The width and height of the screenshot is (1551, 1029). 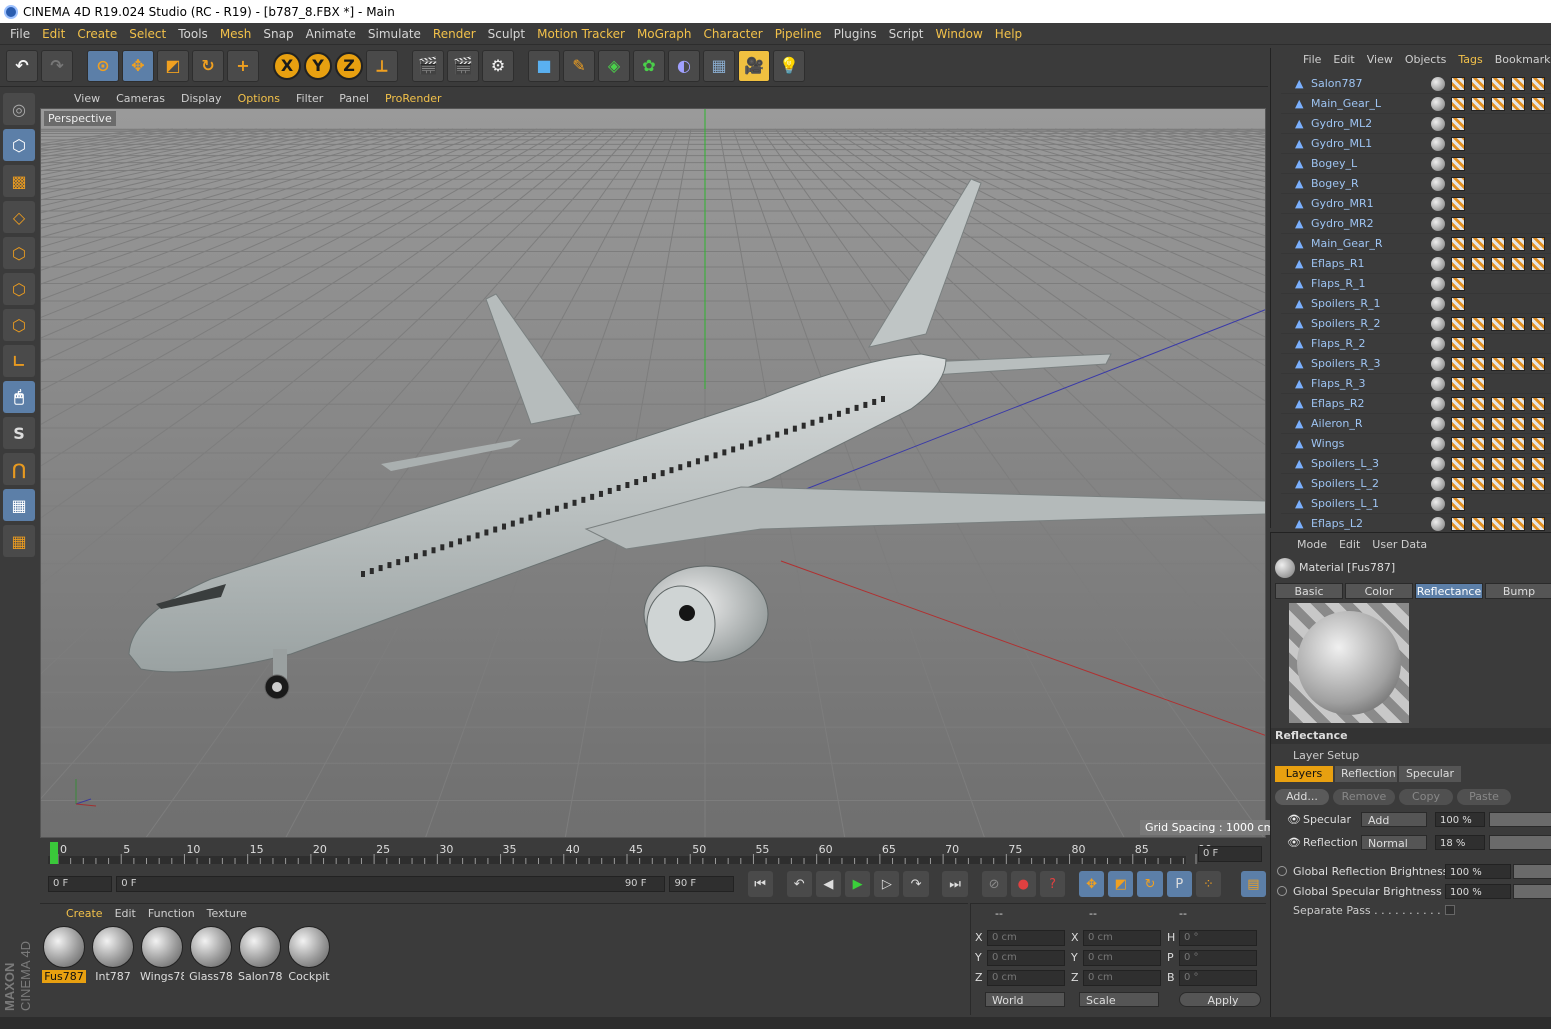 I want to click on global-reflection-slider, so click(x=1532, y=871).